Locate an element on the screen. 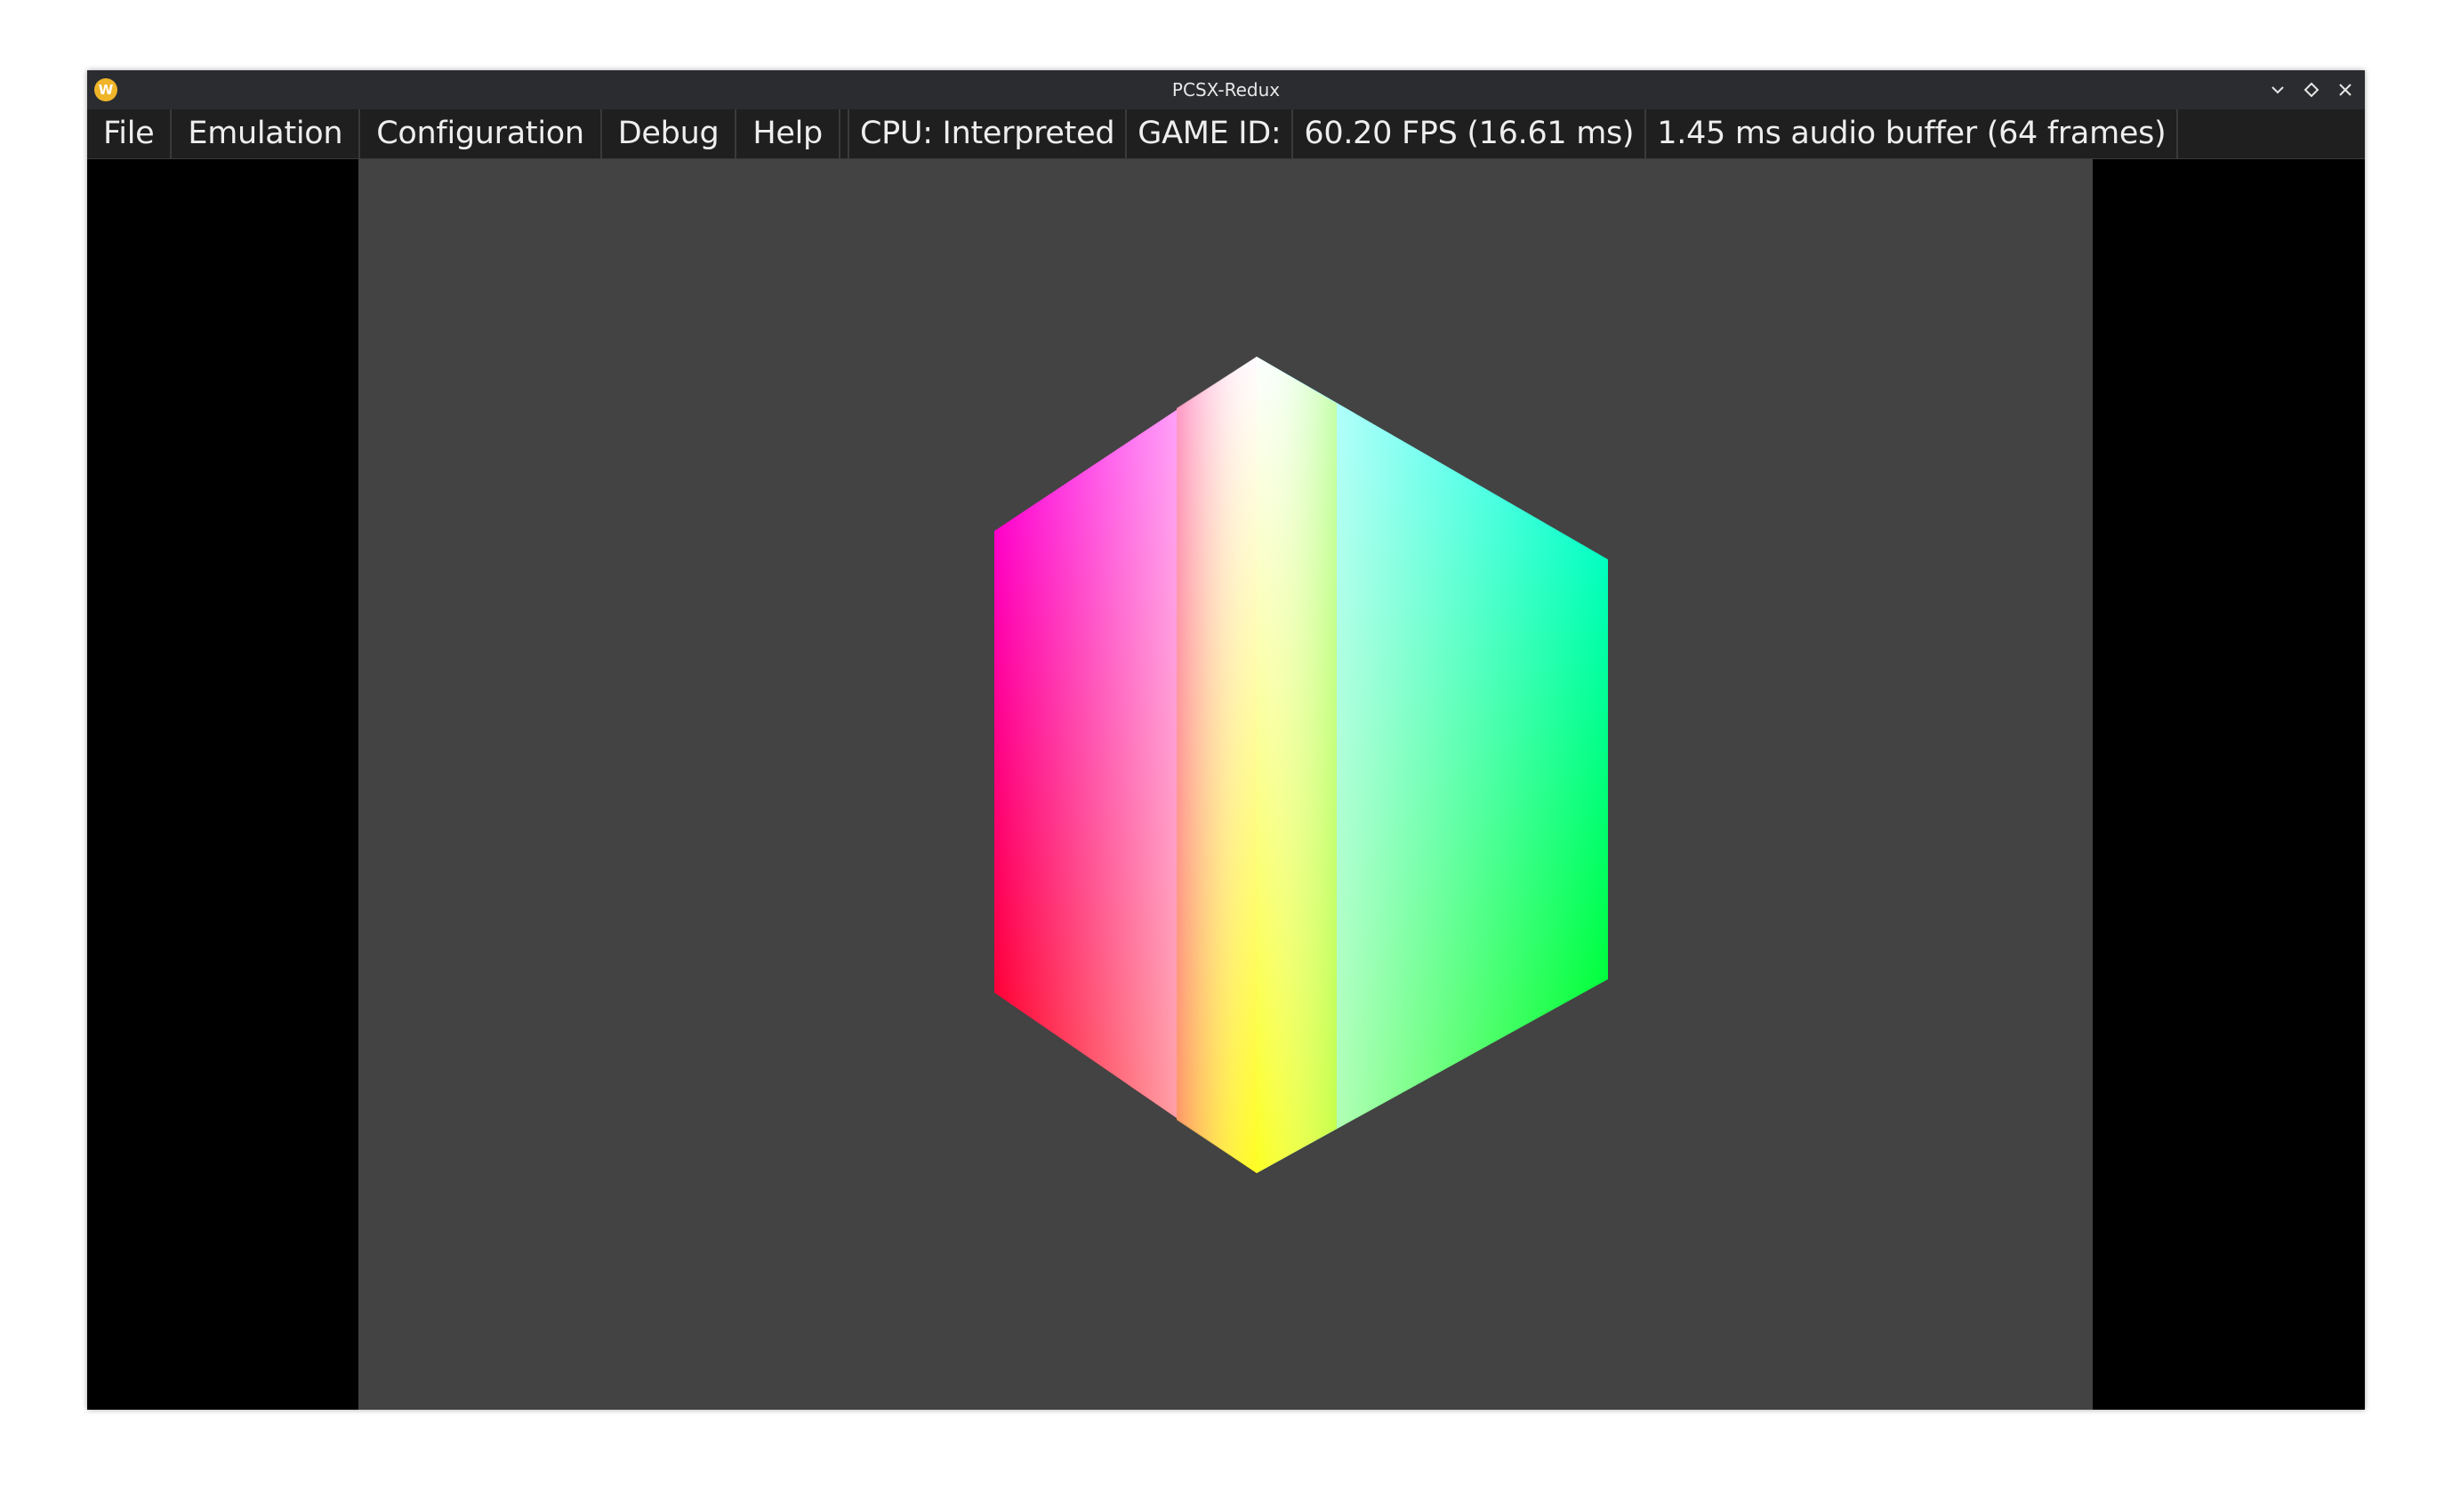 Image resolution: width=2452 pixels, height=1512 pixels. maximize-icon is located at coordinates (2311, 90).